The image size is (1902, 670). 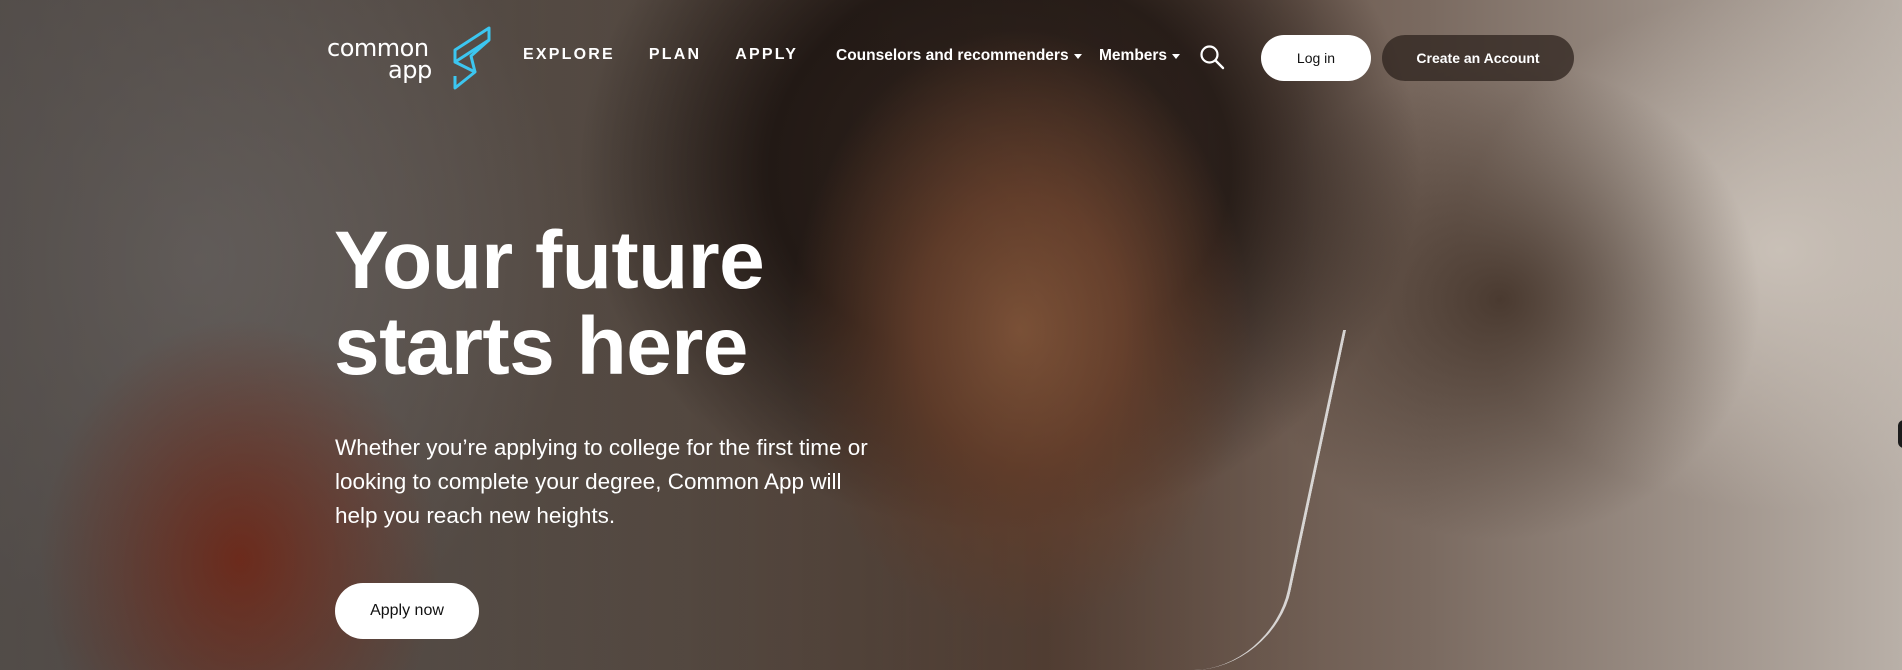 What do you see at coordinates (549, 260) in the screenshot?
I see `hero-title-line-1: Your future` at bounding box center [549, 260].